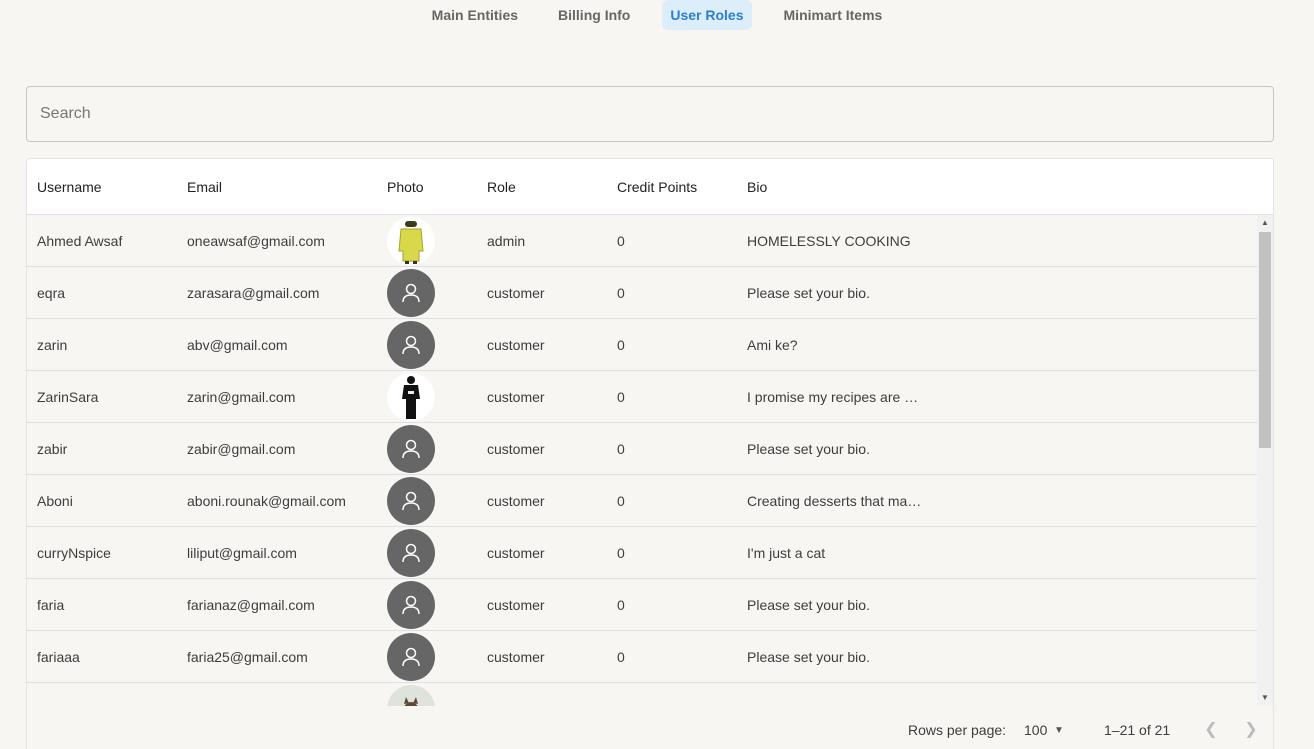  I want to click on rows-per-page-label: Rows per page:, so click(957, 730).